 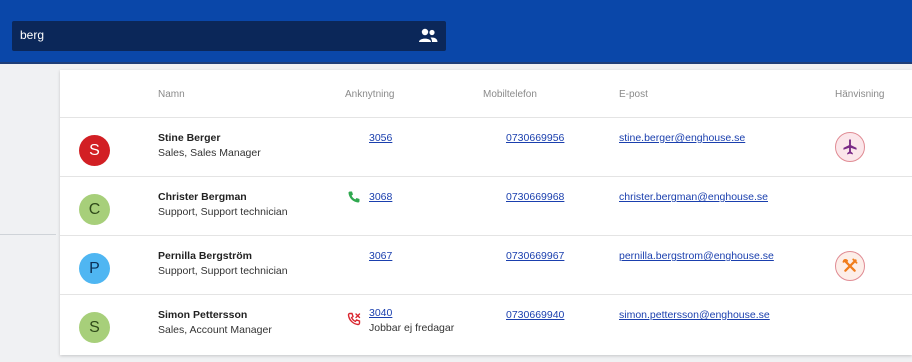 What do you see at coordinates (94, 209) in the screenshot?
I see `avatar: C` at bounding box center [94, 209].